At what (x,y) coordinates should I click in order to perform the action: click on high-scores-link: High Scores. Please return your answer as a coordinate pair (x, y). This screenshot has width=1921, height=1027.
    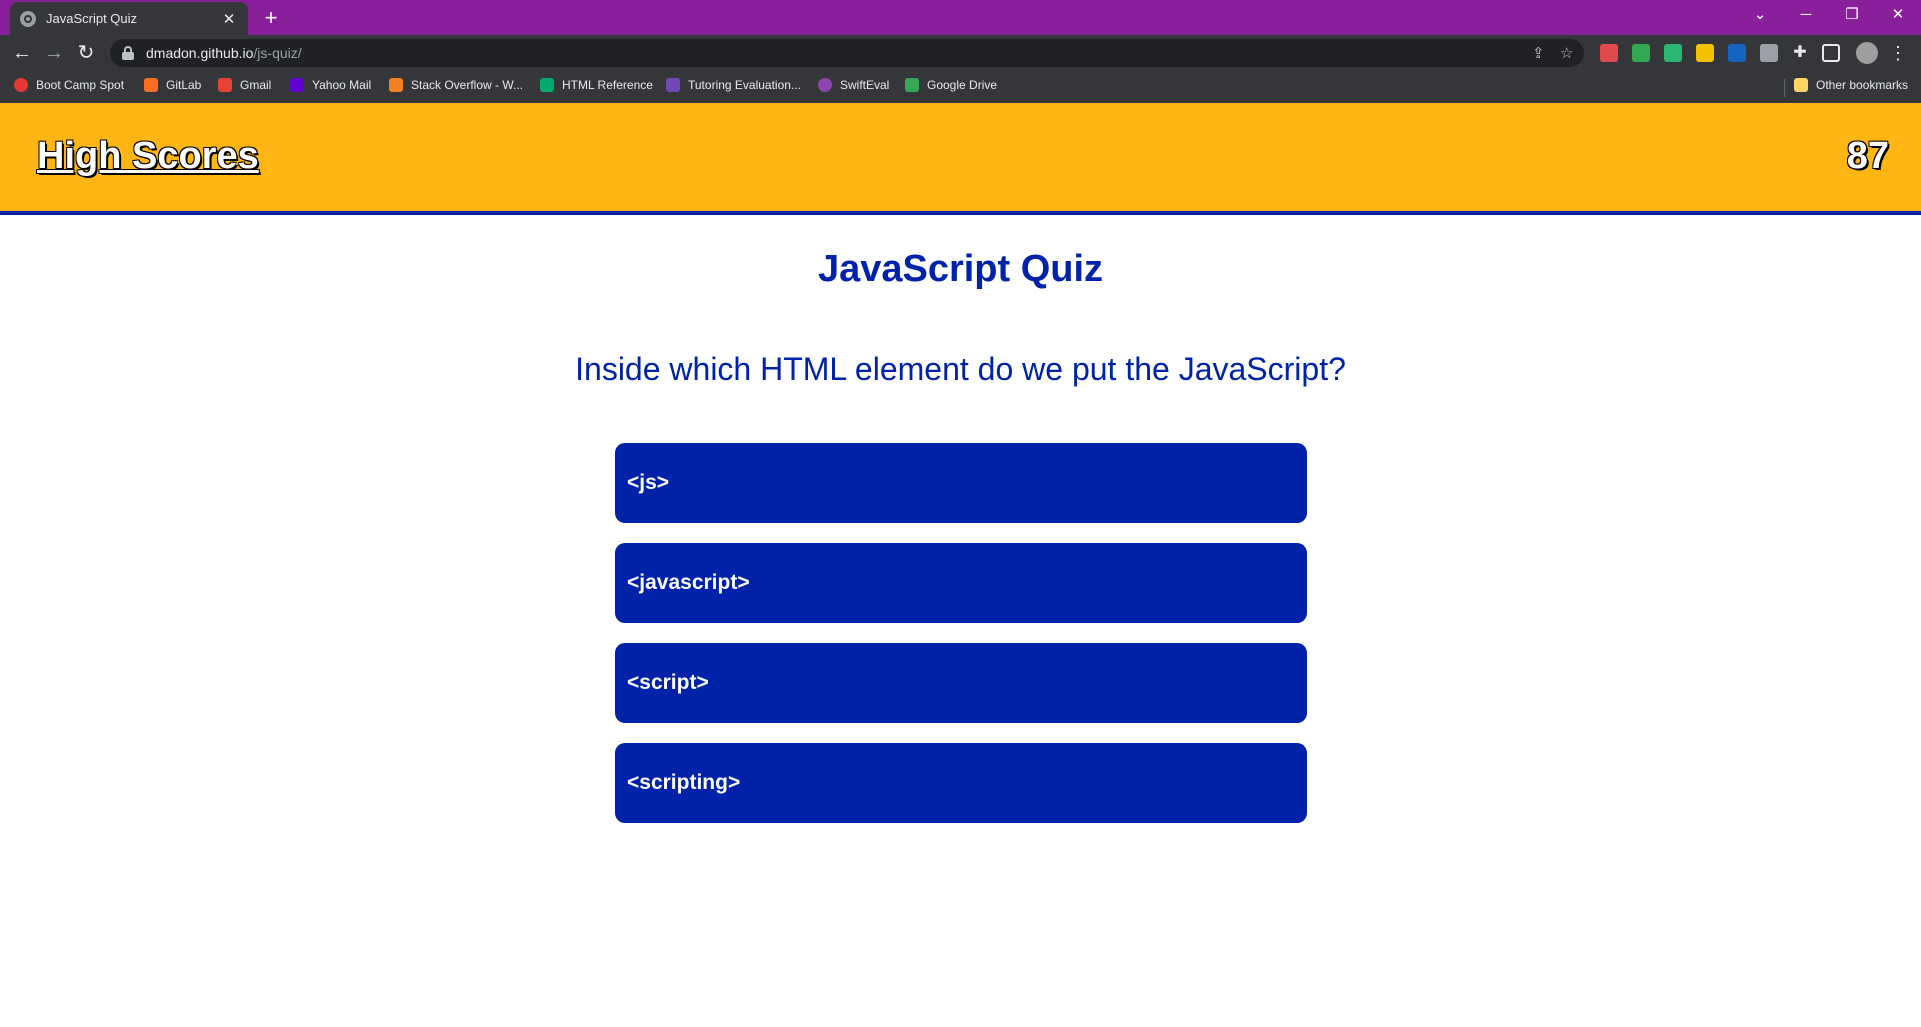
    Looking at the image, I should click on (148, 156).